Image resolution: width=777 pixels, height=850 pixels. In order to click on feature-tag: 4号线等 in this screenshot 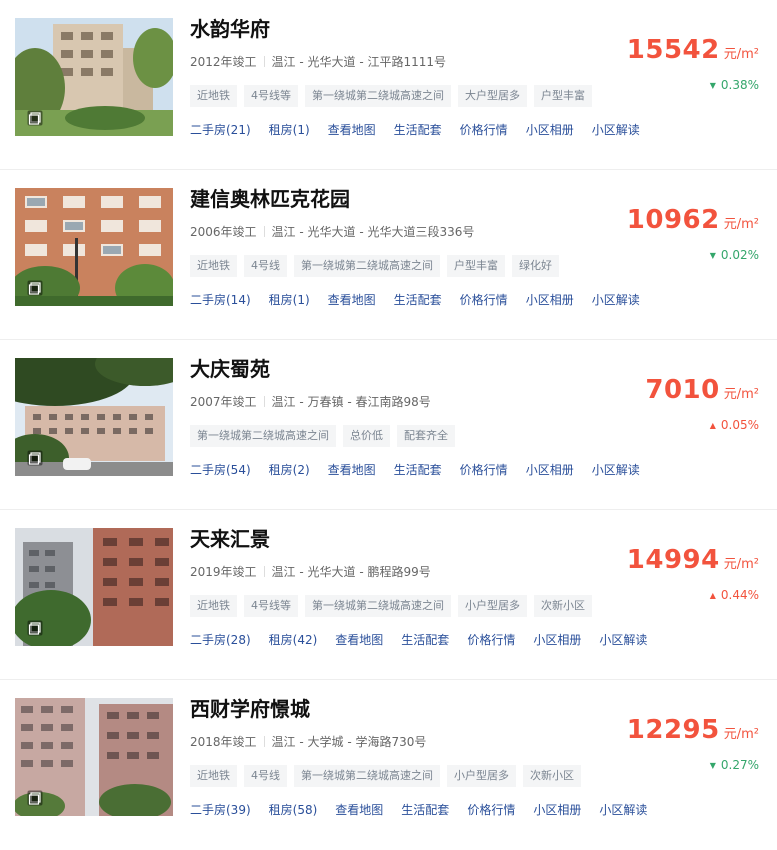, I will do `click(271, 606)`.